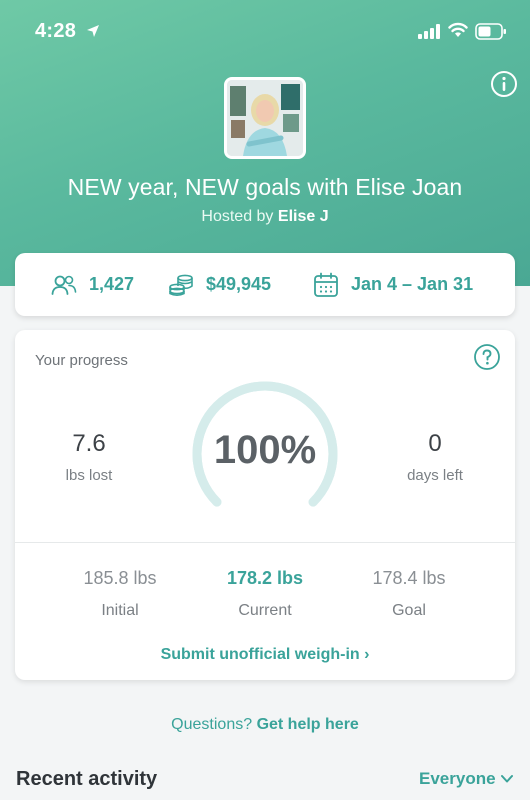  What do you see at coordinates (435, 443) in the screenshot?
I see `days-left-value: 0` at bounding box center [435, 443].